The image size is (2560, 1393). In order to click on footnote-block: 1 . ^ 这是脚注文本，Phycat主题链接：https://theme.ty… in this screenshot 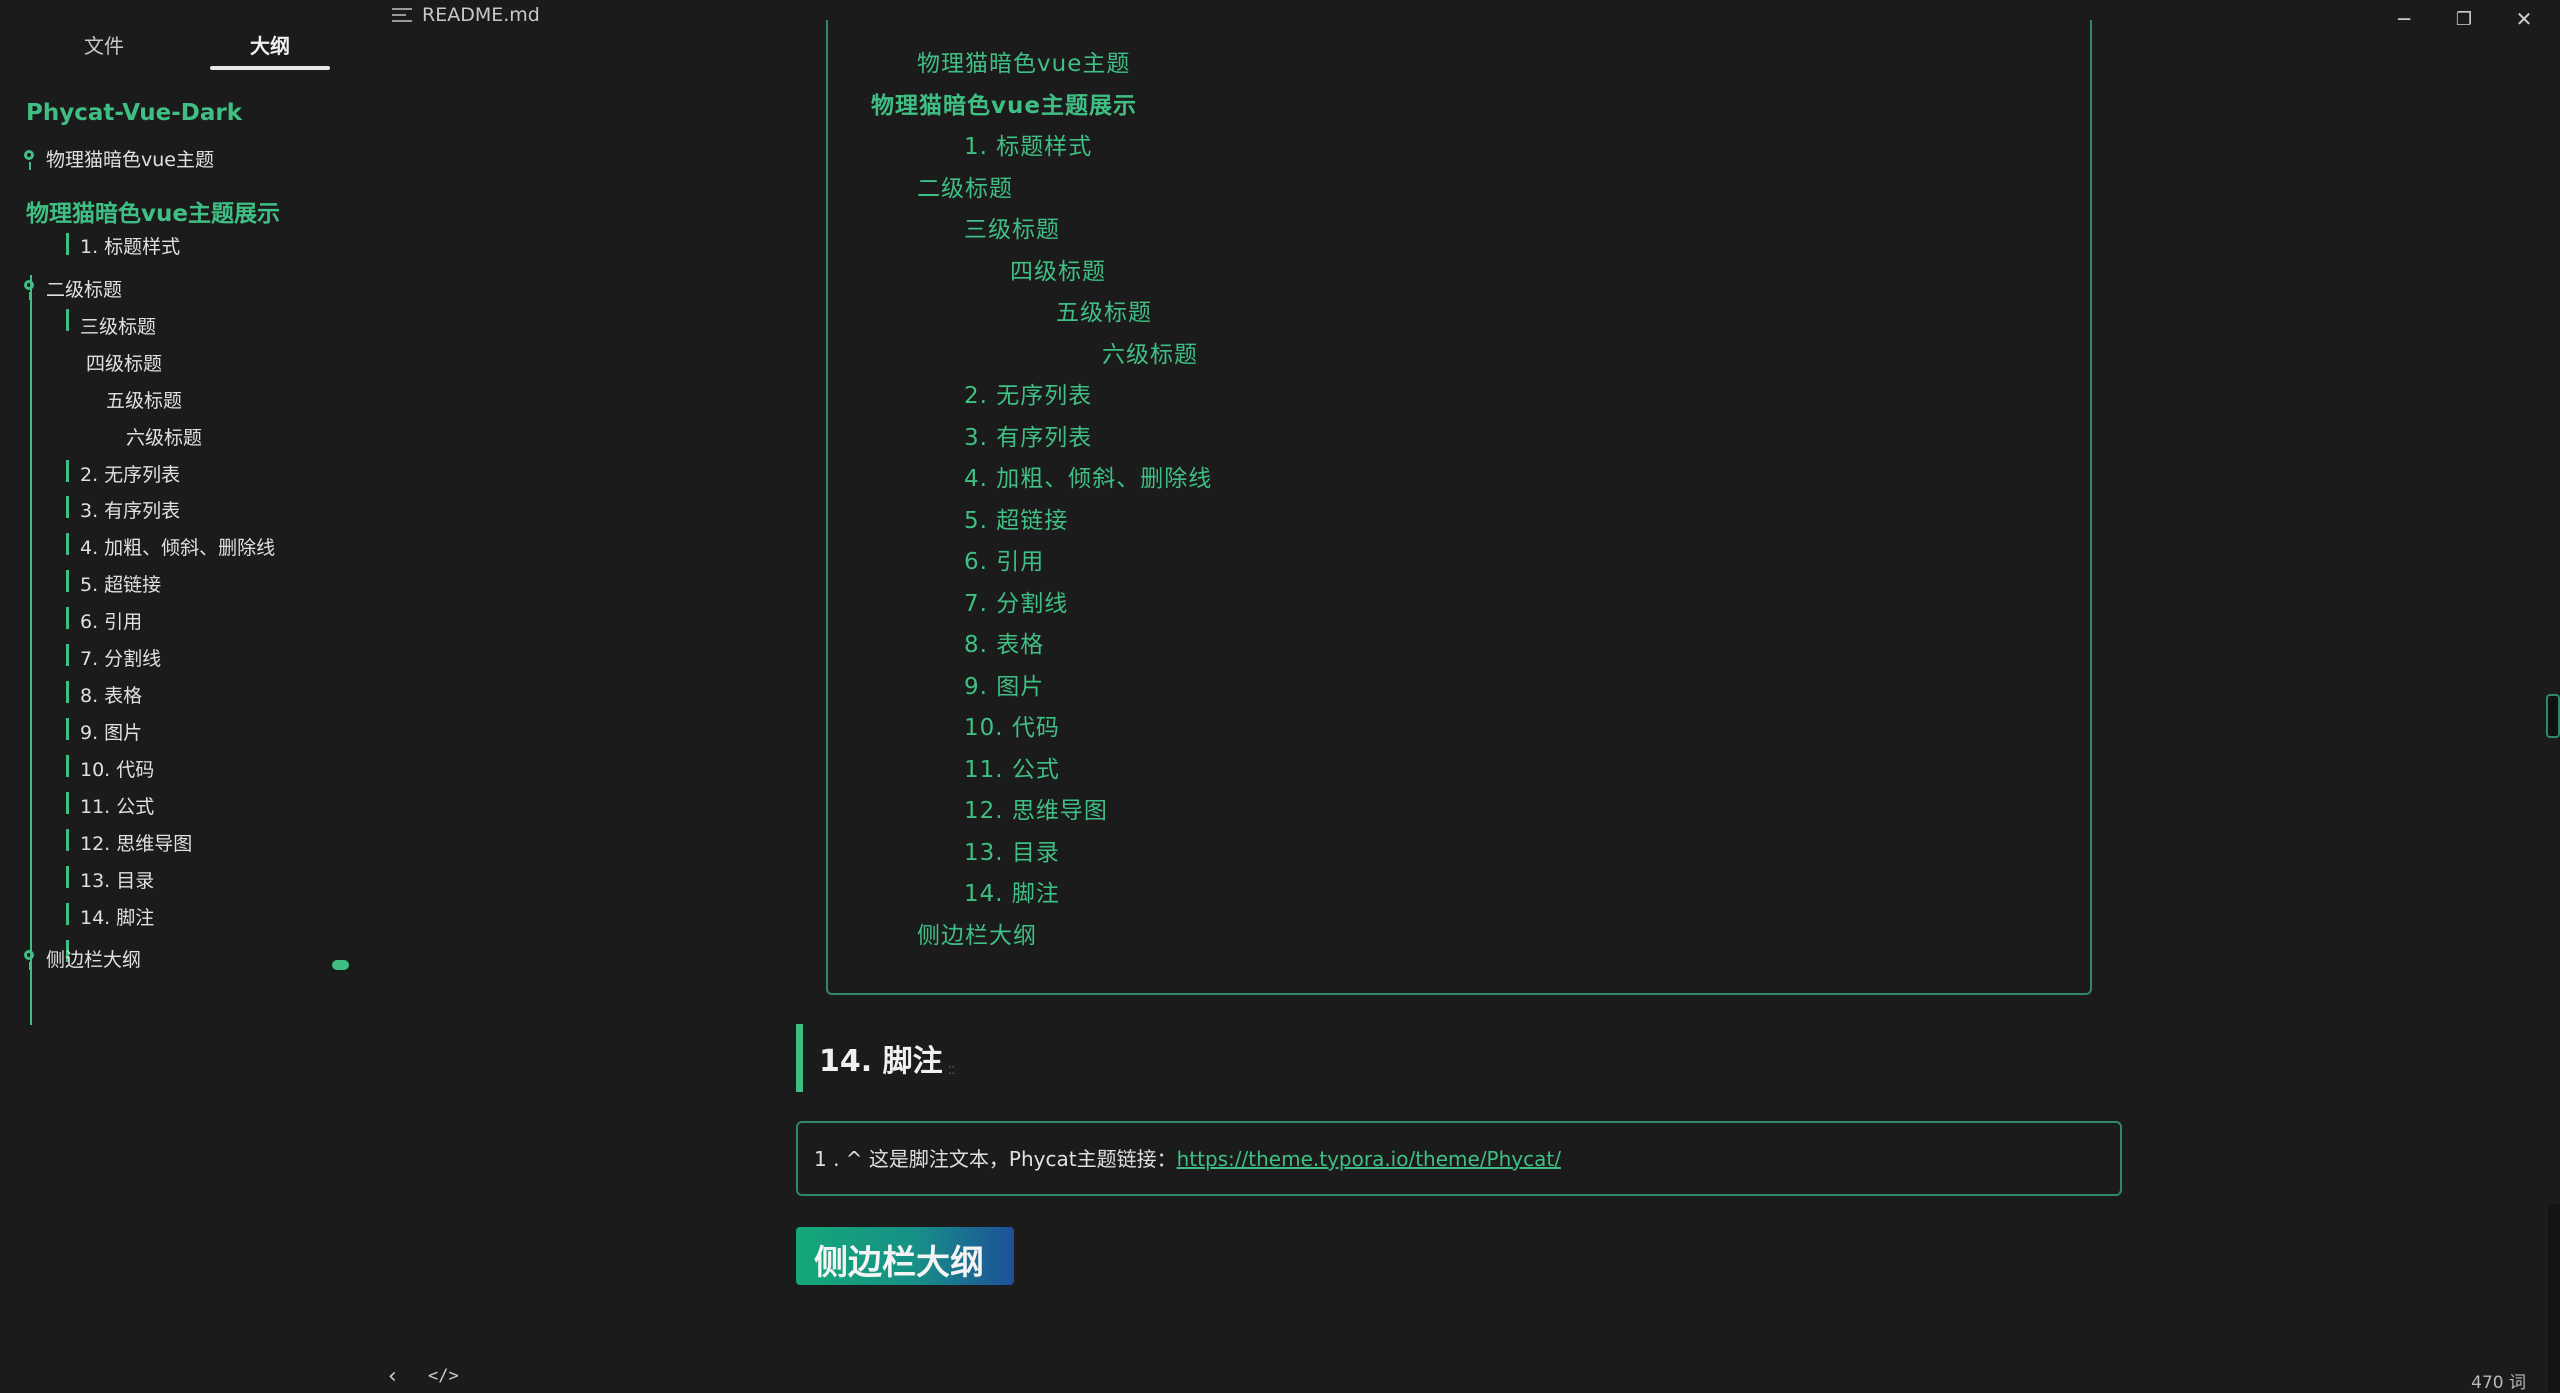, I will do `click(1459, 1158)`.